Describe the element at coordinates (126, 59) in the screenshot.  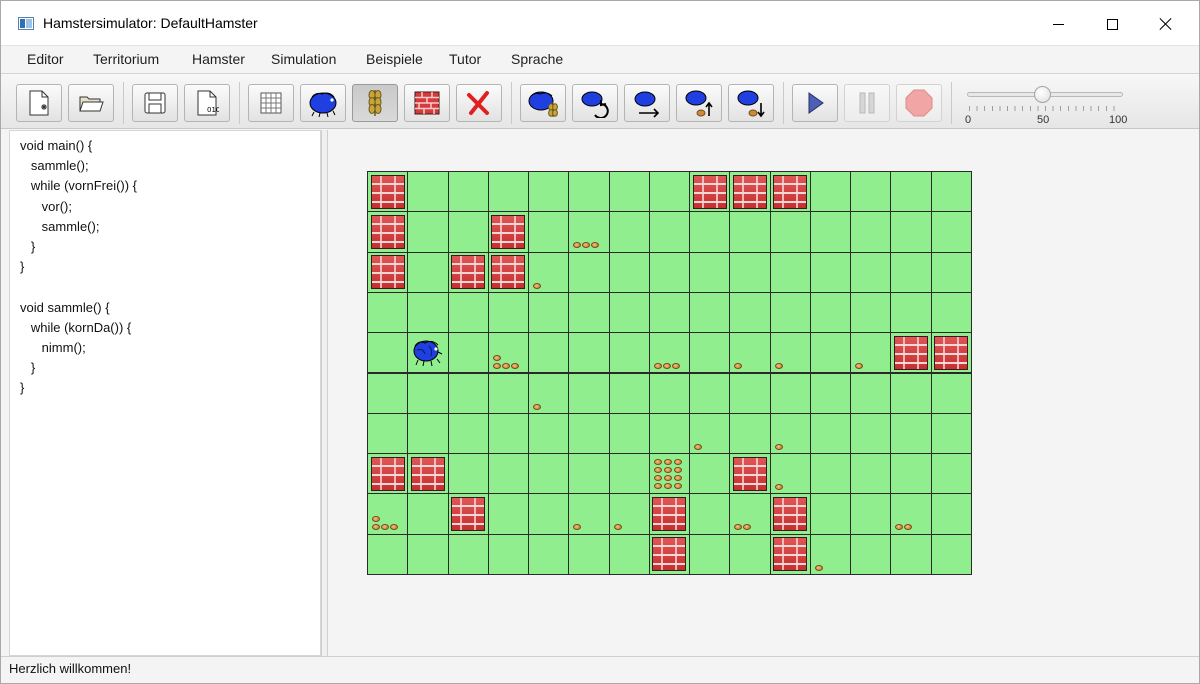
I see `menu-territorium: Territorium` at that location.